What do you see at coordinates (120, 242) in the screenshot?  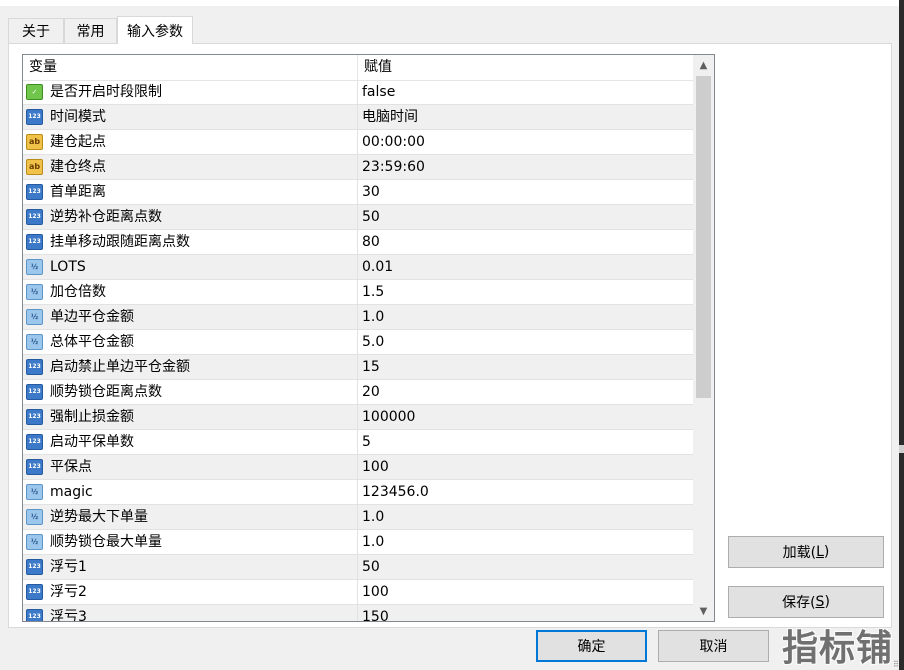 I see `parameter-name: 挂单移动跟随距离点数` at bounding box center [120, 242].